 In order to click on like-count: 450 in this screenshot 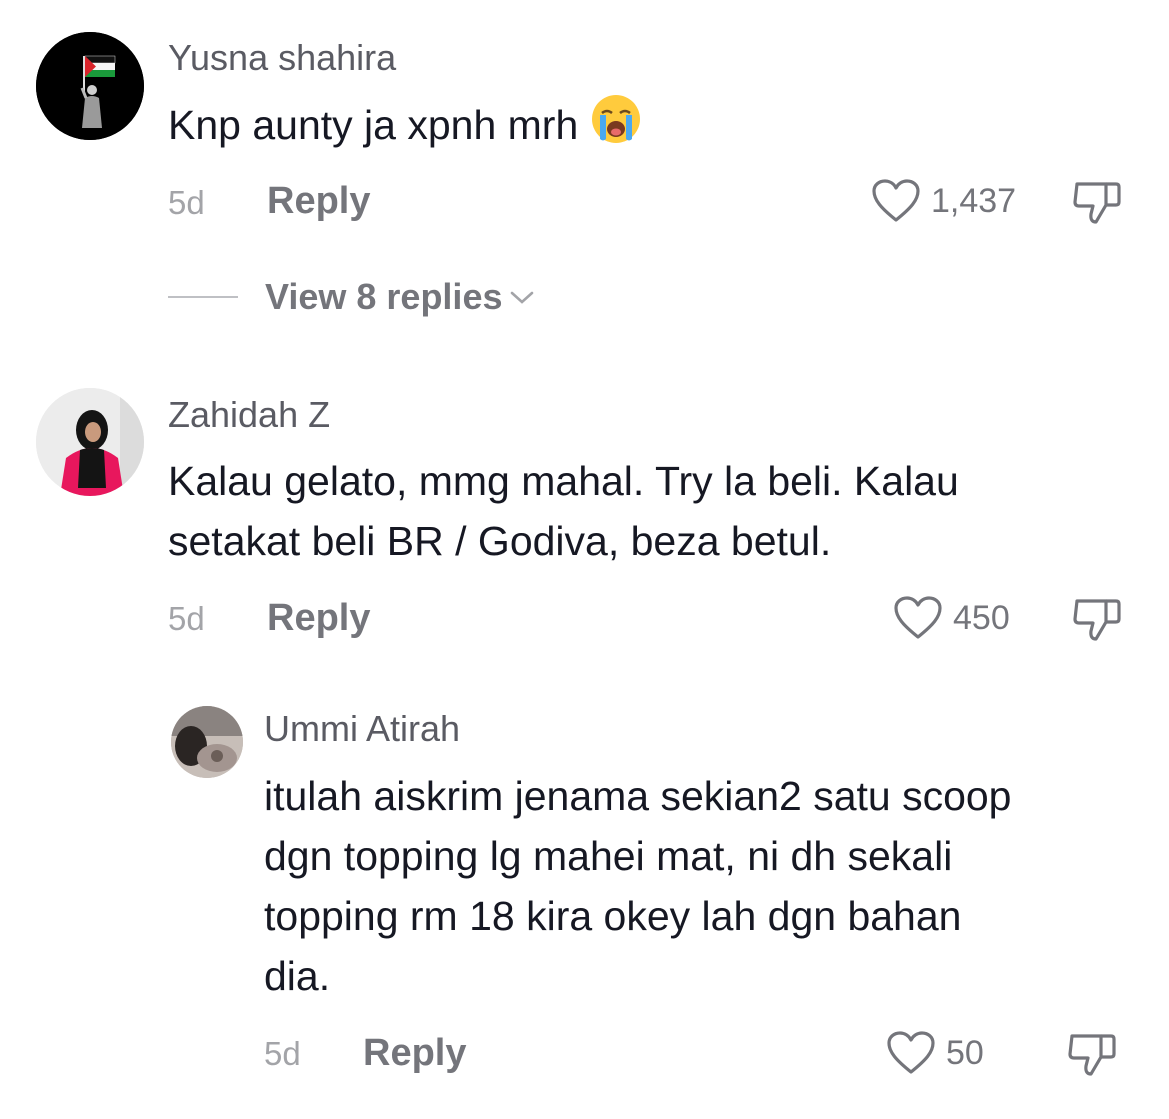, I will do `click(981, 617)`.